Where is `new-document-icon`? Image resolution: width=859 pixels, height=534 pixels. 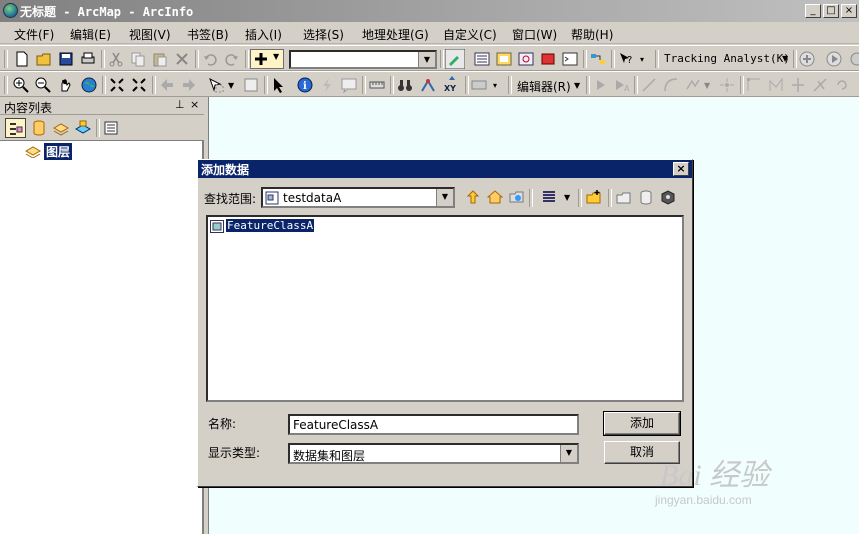
new-document-icon is located at coordinates (22, 59).